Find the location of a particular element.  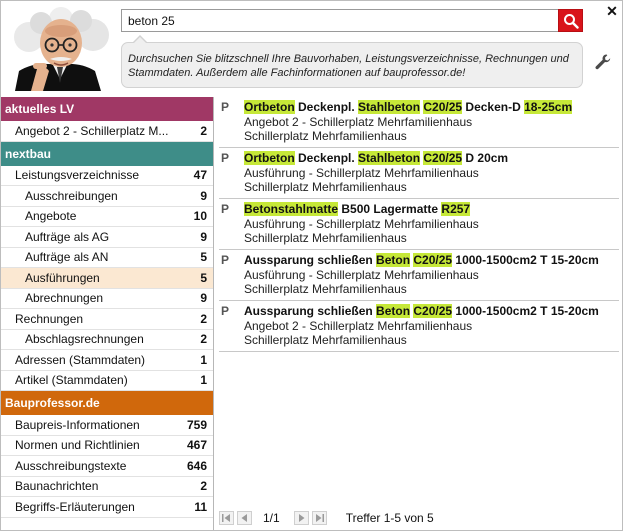

sidebar-item-count: 10 is located at coordinates (200, 216).